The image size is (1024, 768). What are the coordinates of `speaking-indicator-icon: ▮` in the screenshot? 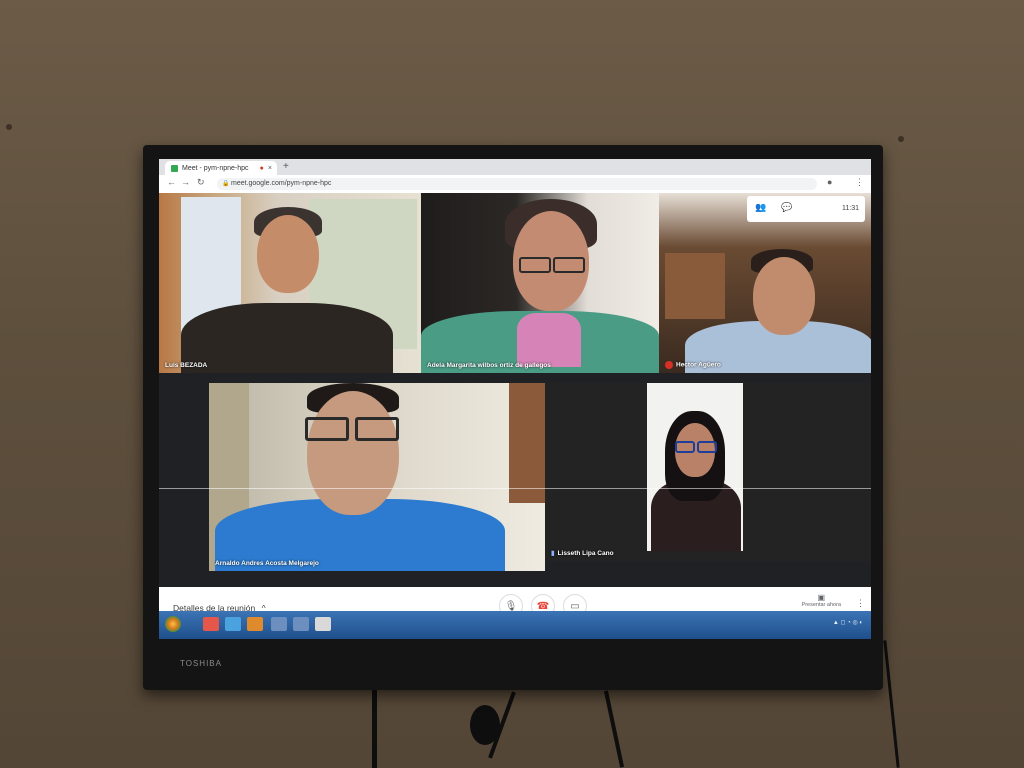 It's located at (553, 553).